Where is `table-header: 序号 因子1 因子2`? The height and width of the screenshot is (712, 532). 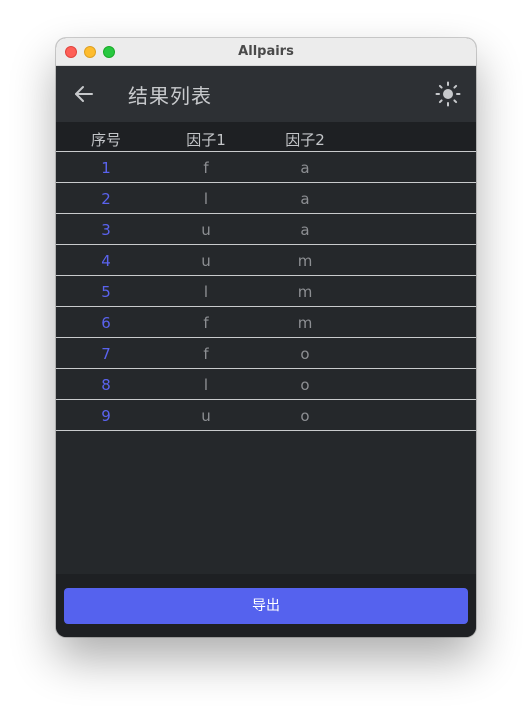 table-header: 序号 因子1 因子2 is located at coordinates (266, 137).